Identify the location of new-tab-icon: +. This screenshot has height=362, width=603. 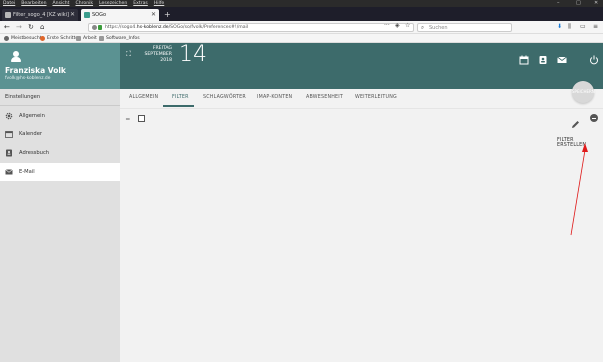
(167, 15).